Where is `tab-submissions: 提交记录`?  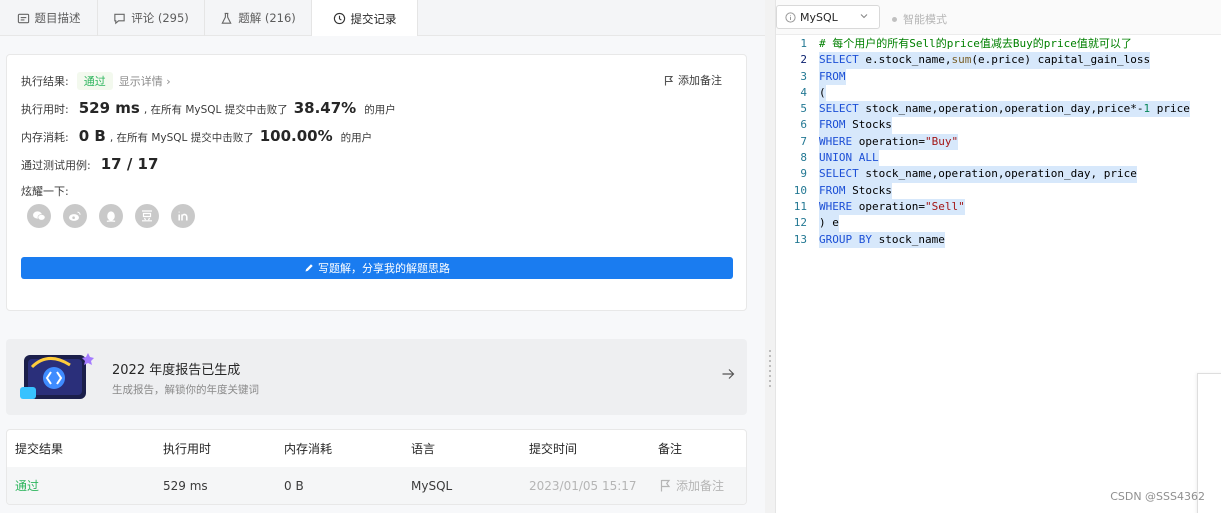 tab-submissions: 提交记录 is located at coordinates (365, 18).